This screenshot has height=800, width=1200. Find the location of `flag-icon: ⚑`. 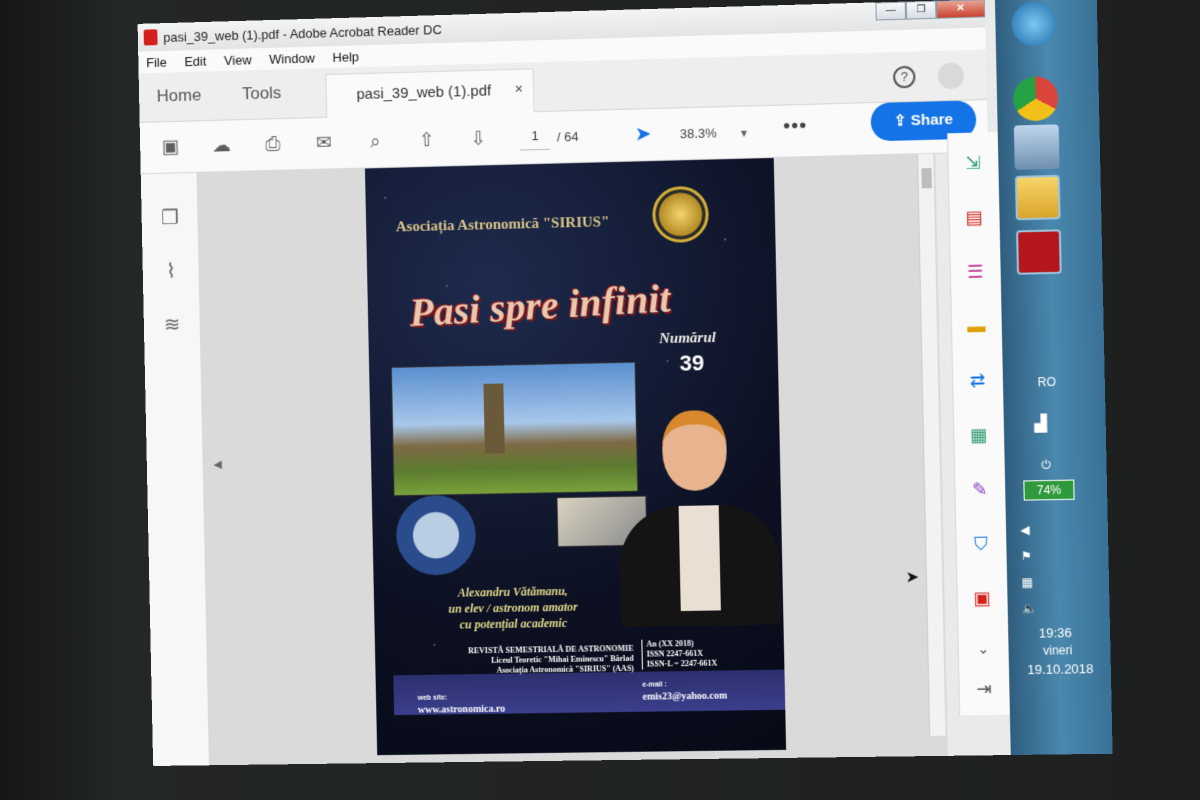

flag-icon: ⚑ is located at coordinates (1026, 556).